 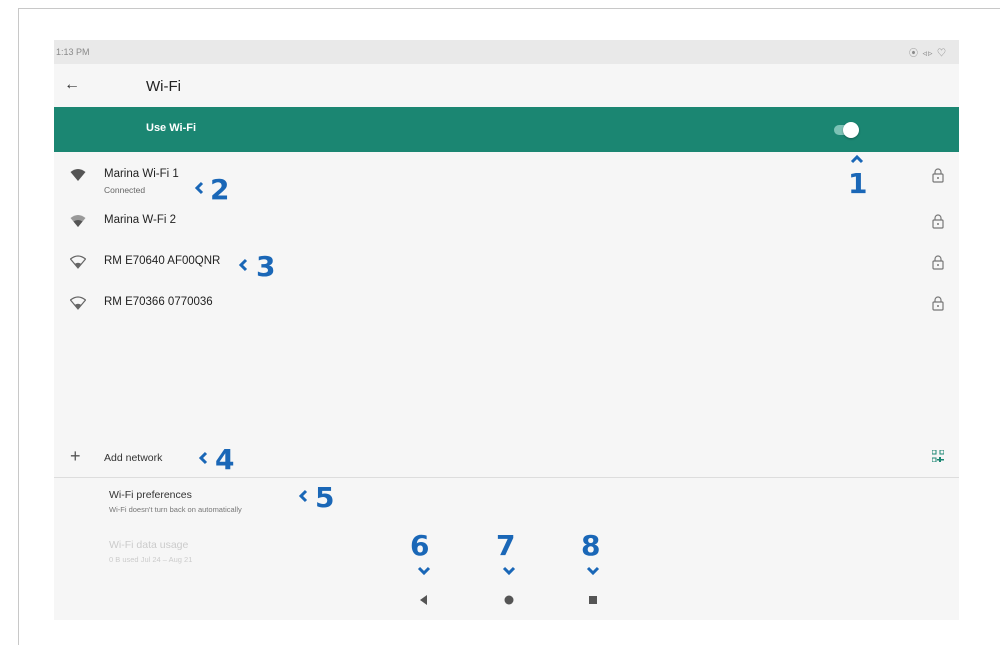 I want to click on arrow-left-icon: ←, so click(x=72, y=85).